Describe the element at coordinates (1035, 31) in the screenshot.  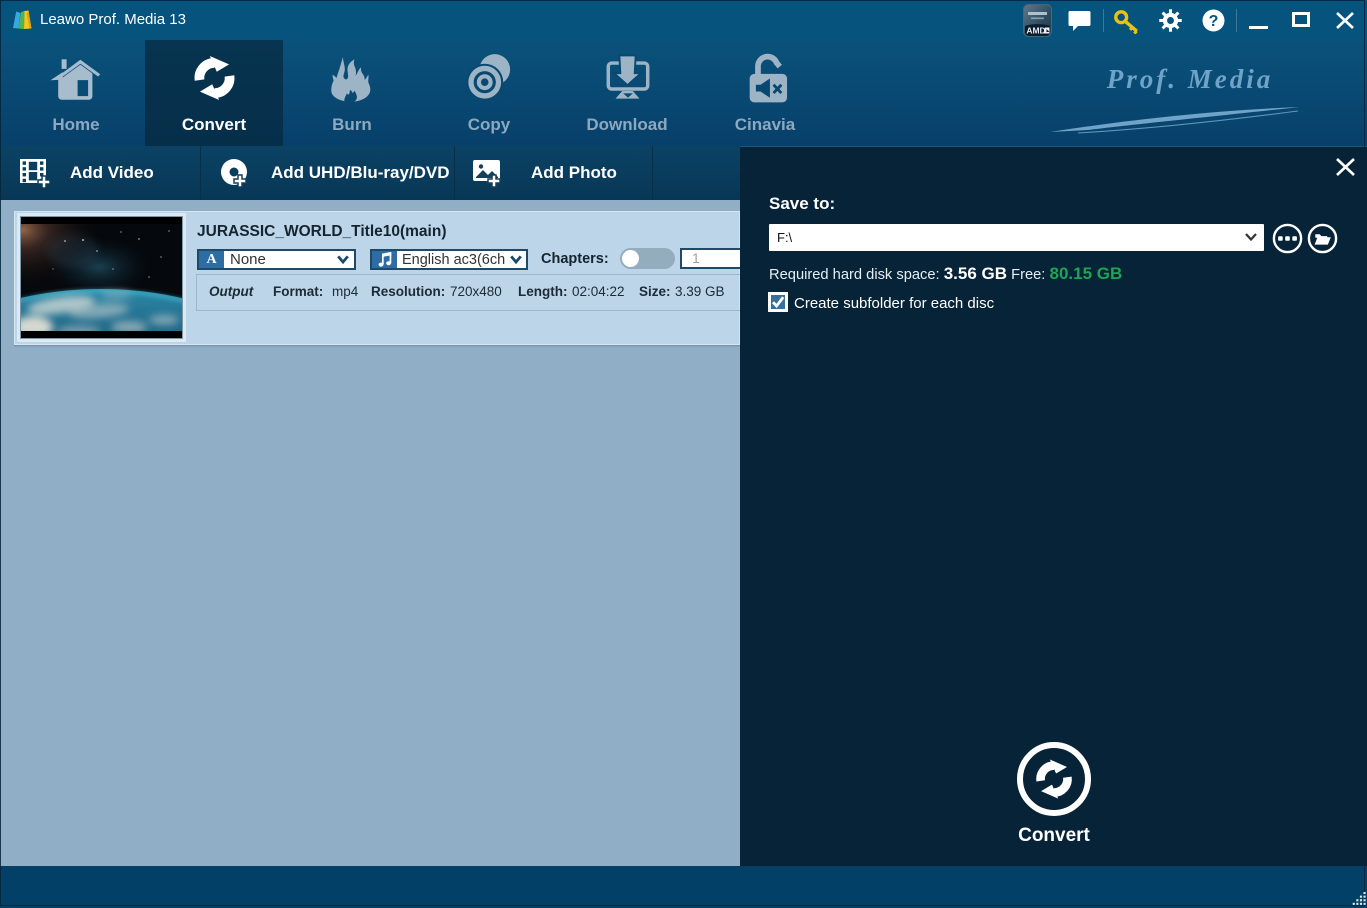
I see `svg-text: AMD` at that location.